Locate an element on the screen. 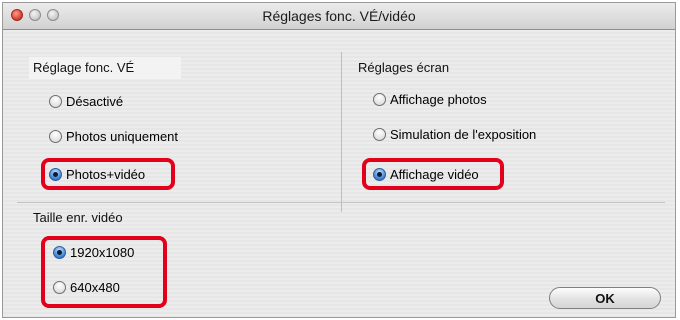 The height and width of the screenshot is (320, 680). radio-desactive: Désactivé is located at coordinates (86, 101).